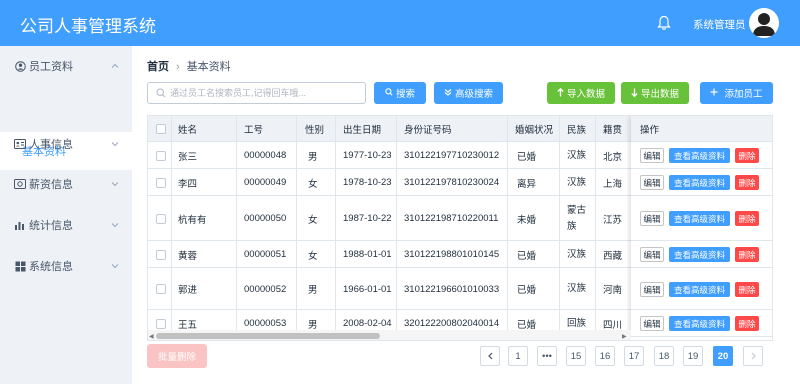  What do you see at coordinates (650, 130) in the screenshot?
I see `column-header-ops: 操作` at bounding box center [650, 130].